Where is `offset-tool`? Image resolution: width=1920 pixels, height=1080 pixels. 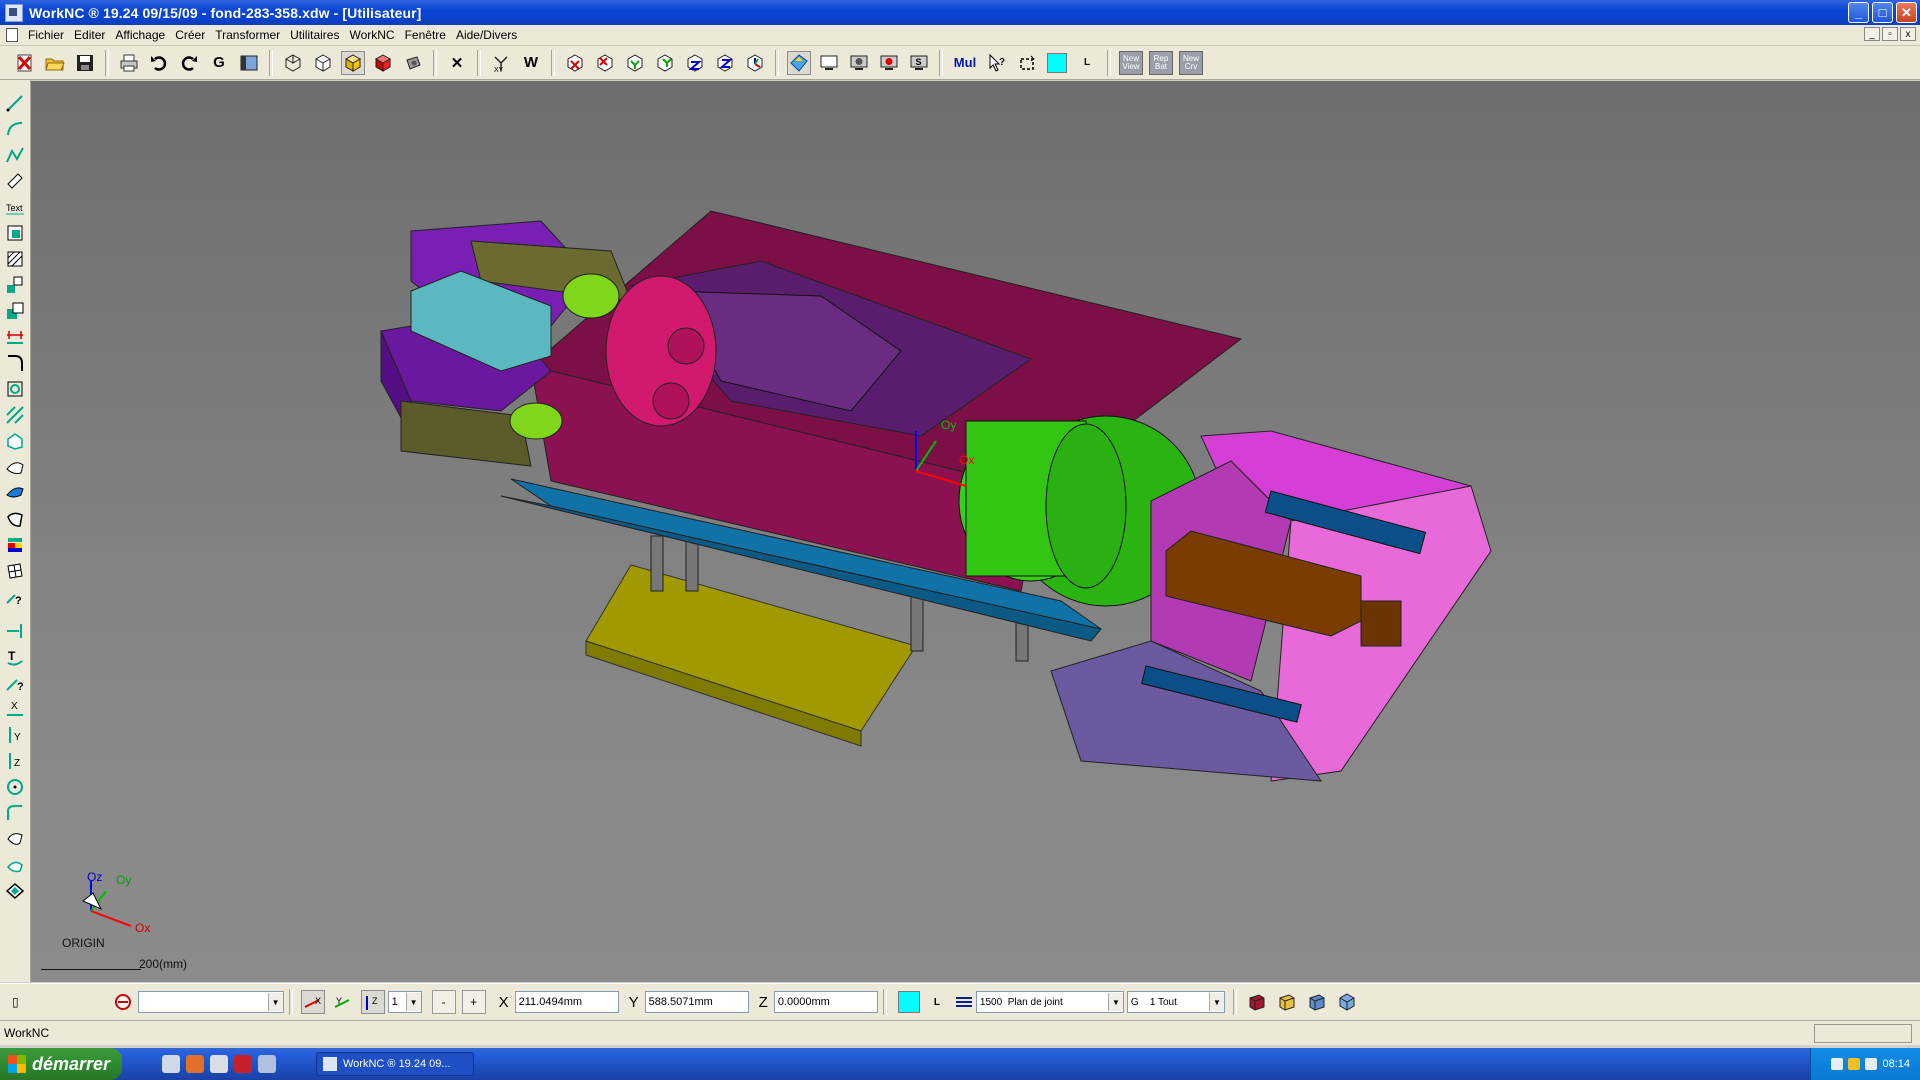 offset-tool is located at coordinates (15, 389).